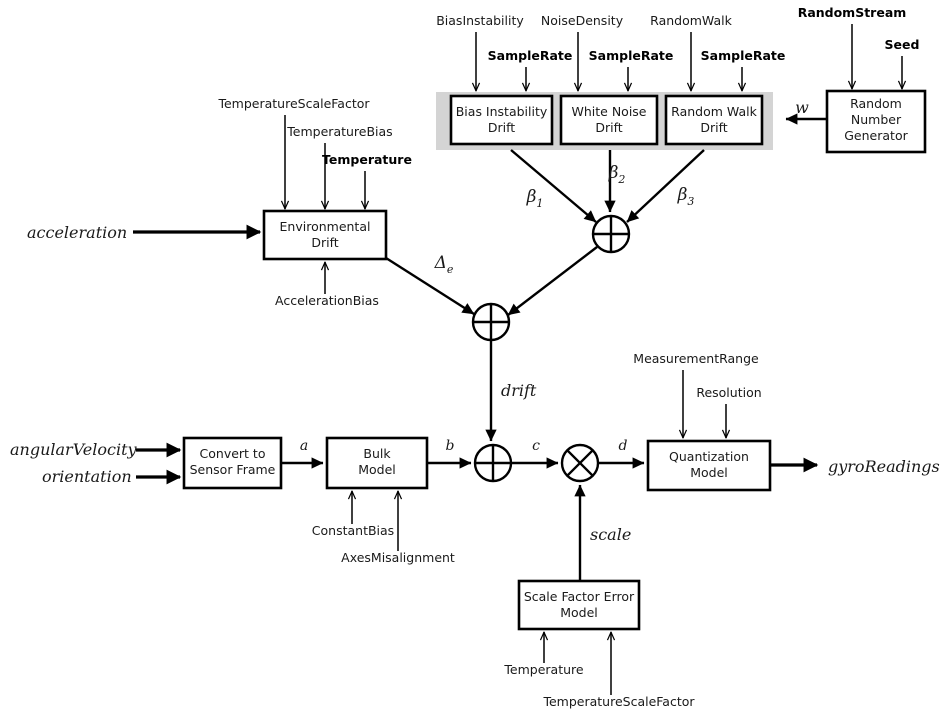  I want to click on block-bulk-model-line2: Model, so click(377, 469).